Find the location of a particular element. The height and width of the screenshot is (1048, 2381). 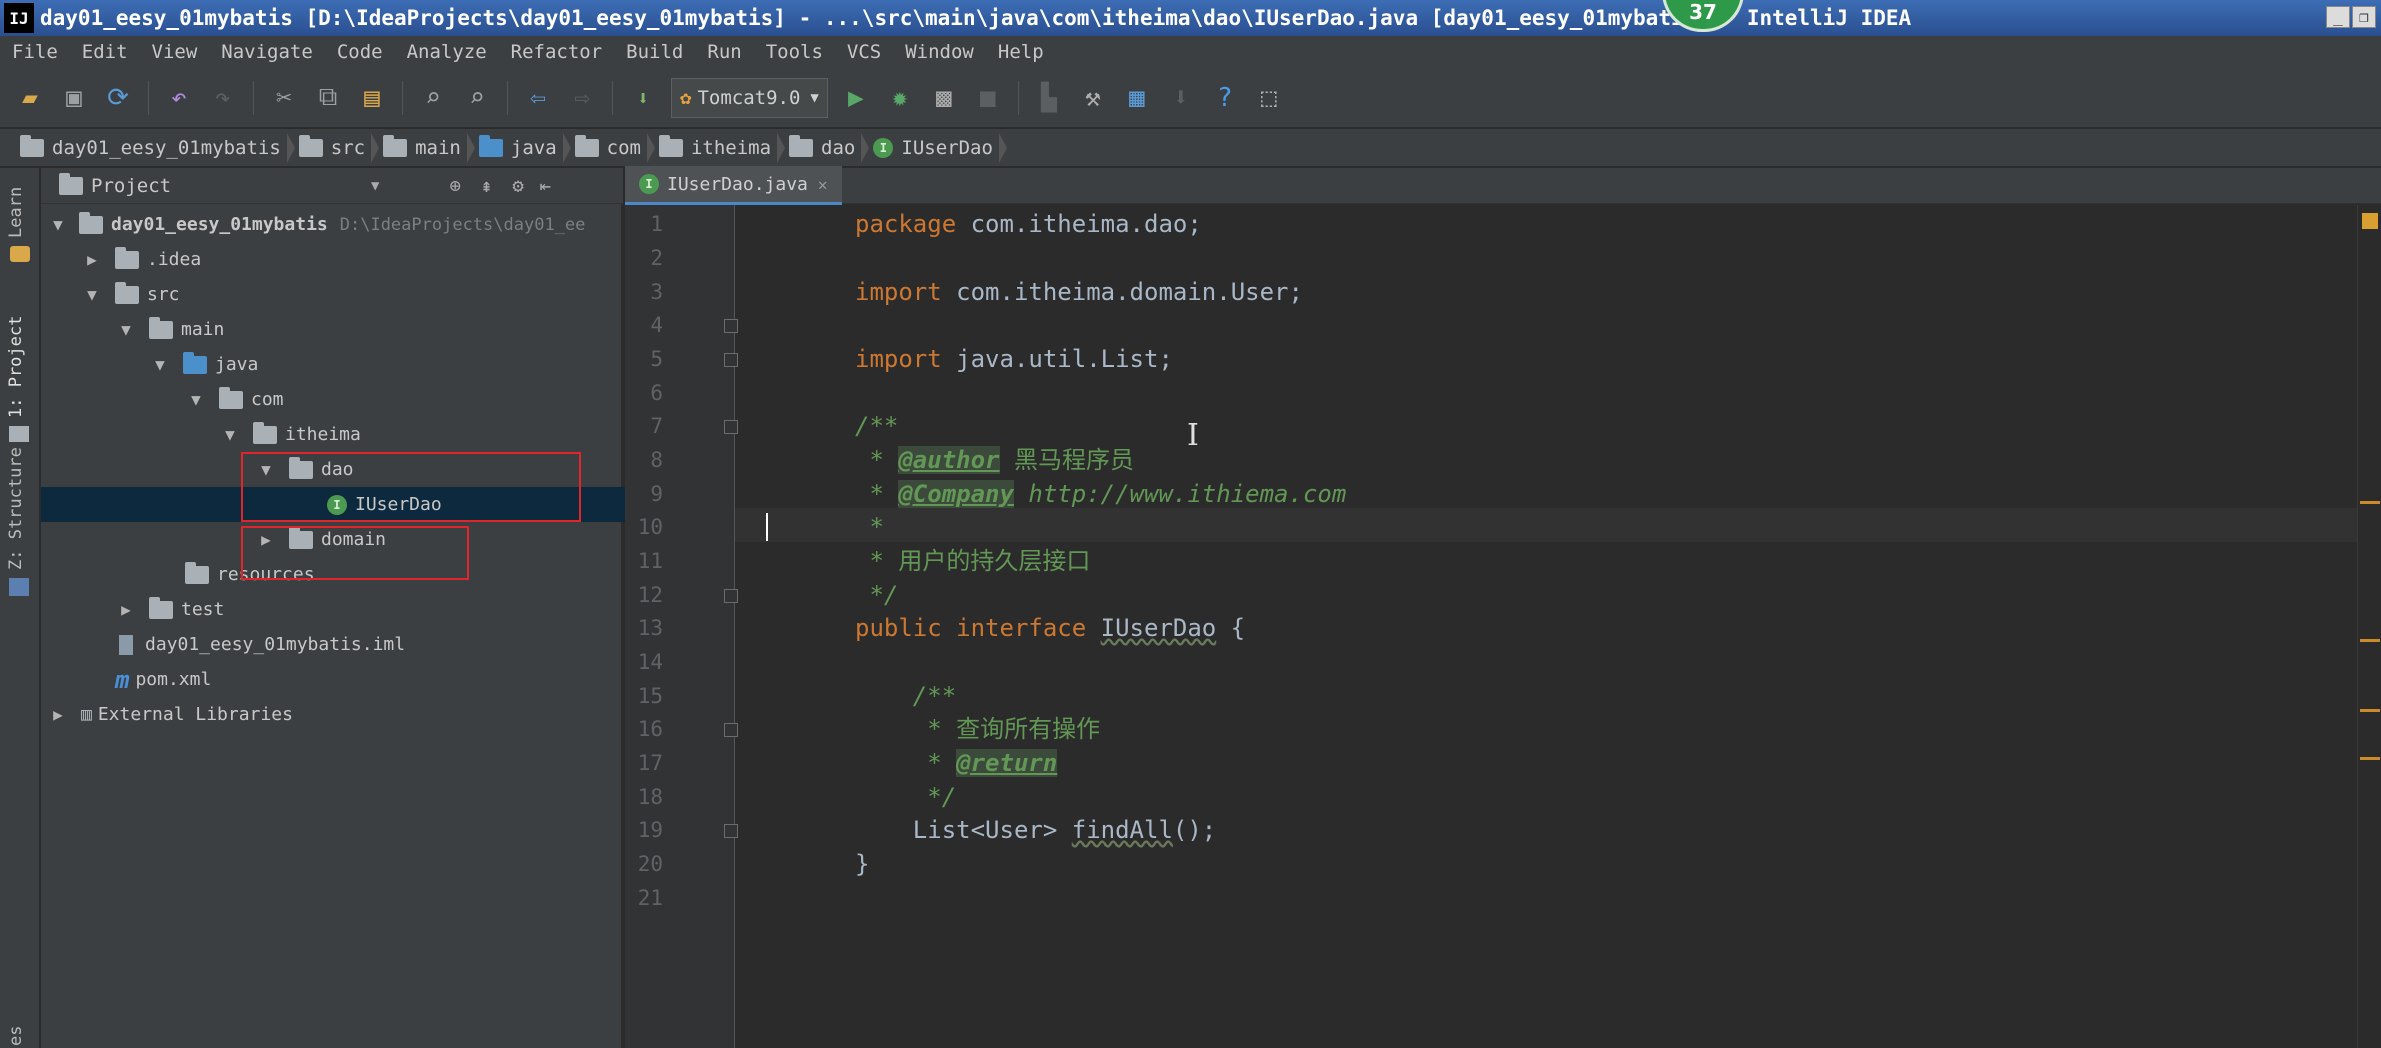

run-icon: ▶ is located at coordinates (856, 98).